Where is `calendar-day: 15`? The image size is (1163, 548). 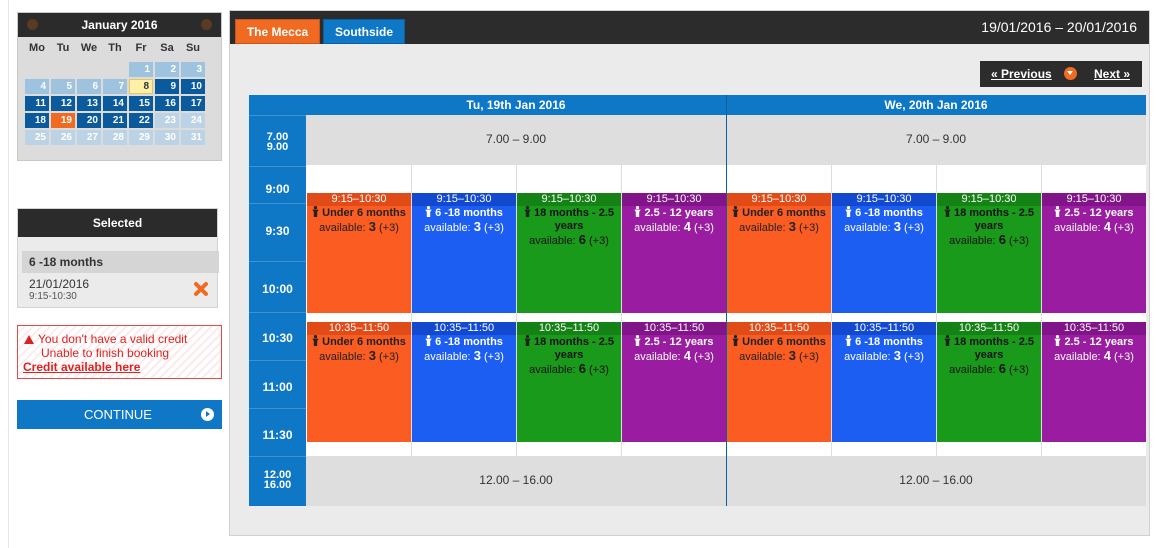
calendar-day: 15 is located at coordinates (141, 103).